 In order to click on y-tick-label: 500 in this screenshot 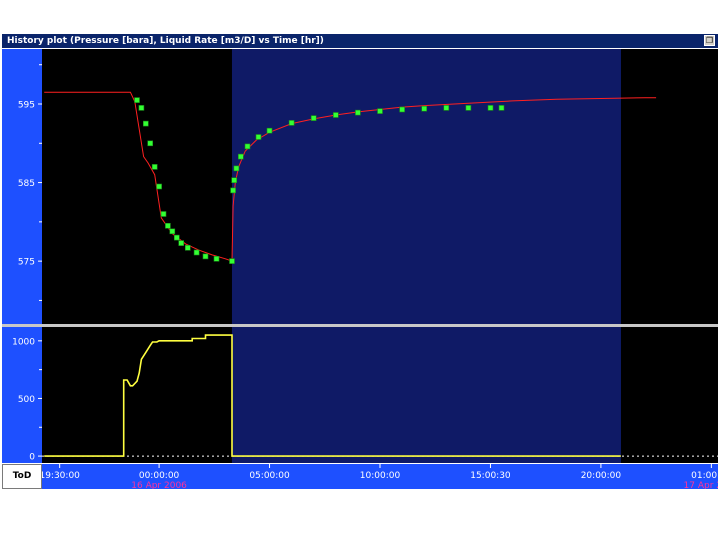, I will do `click(26, 400)`.